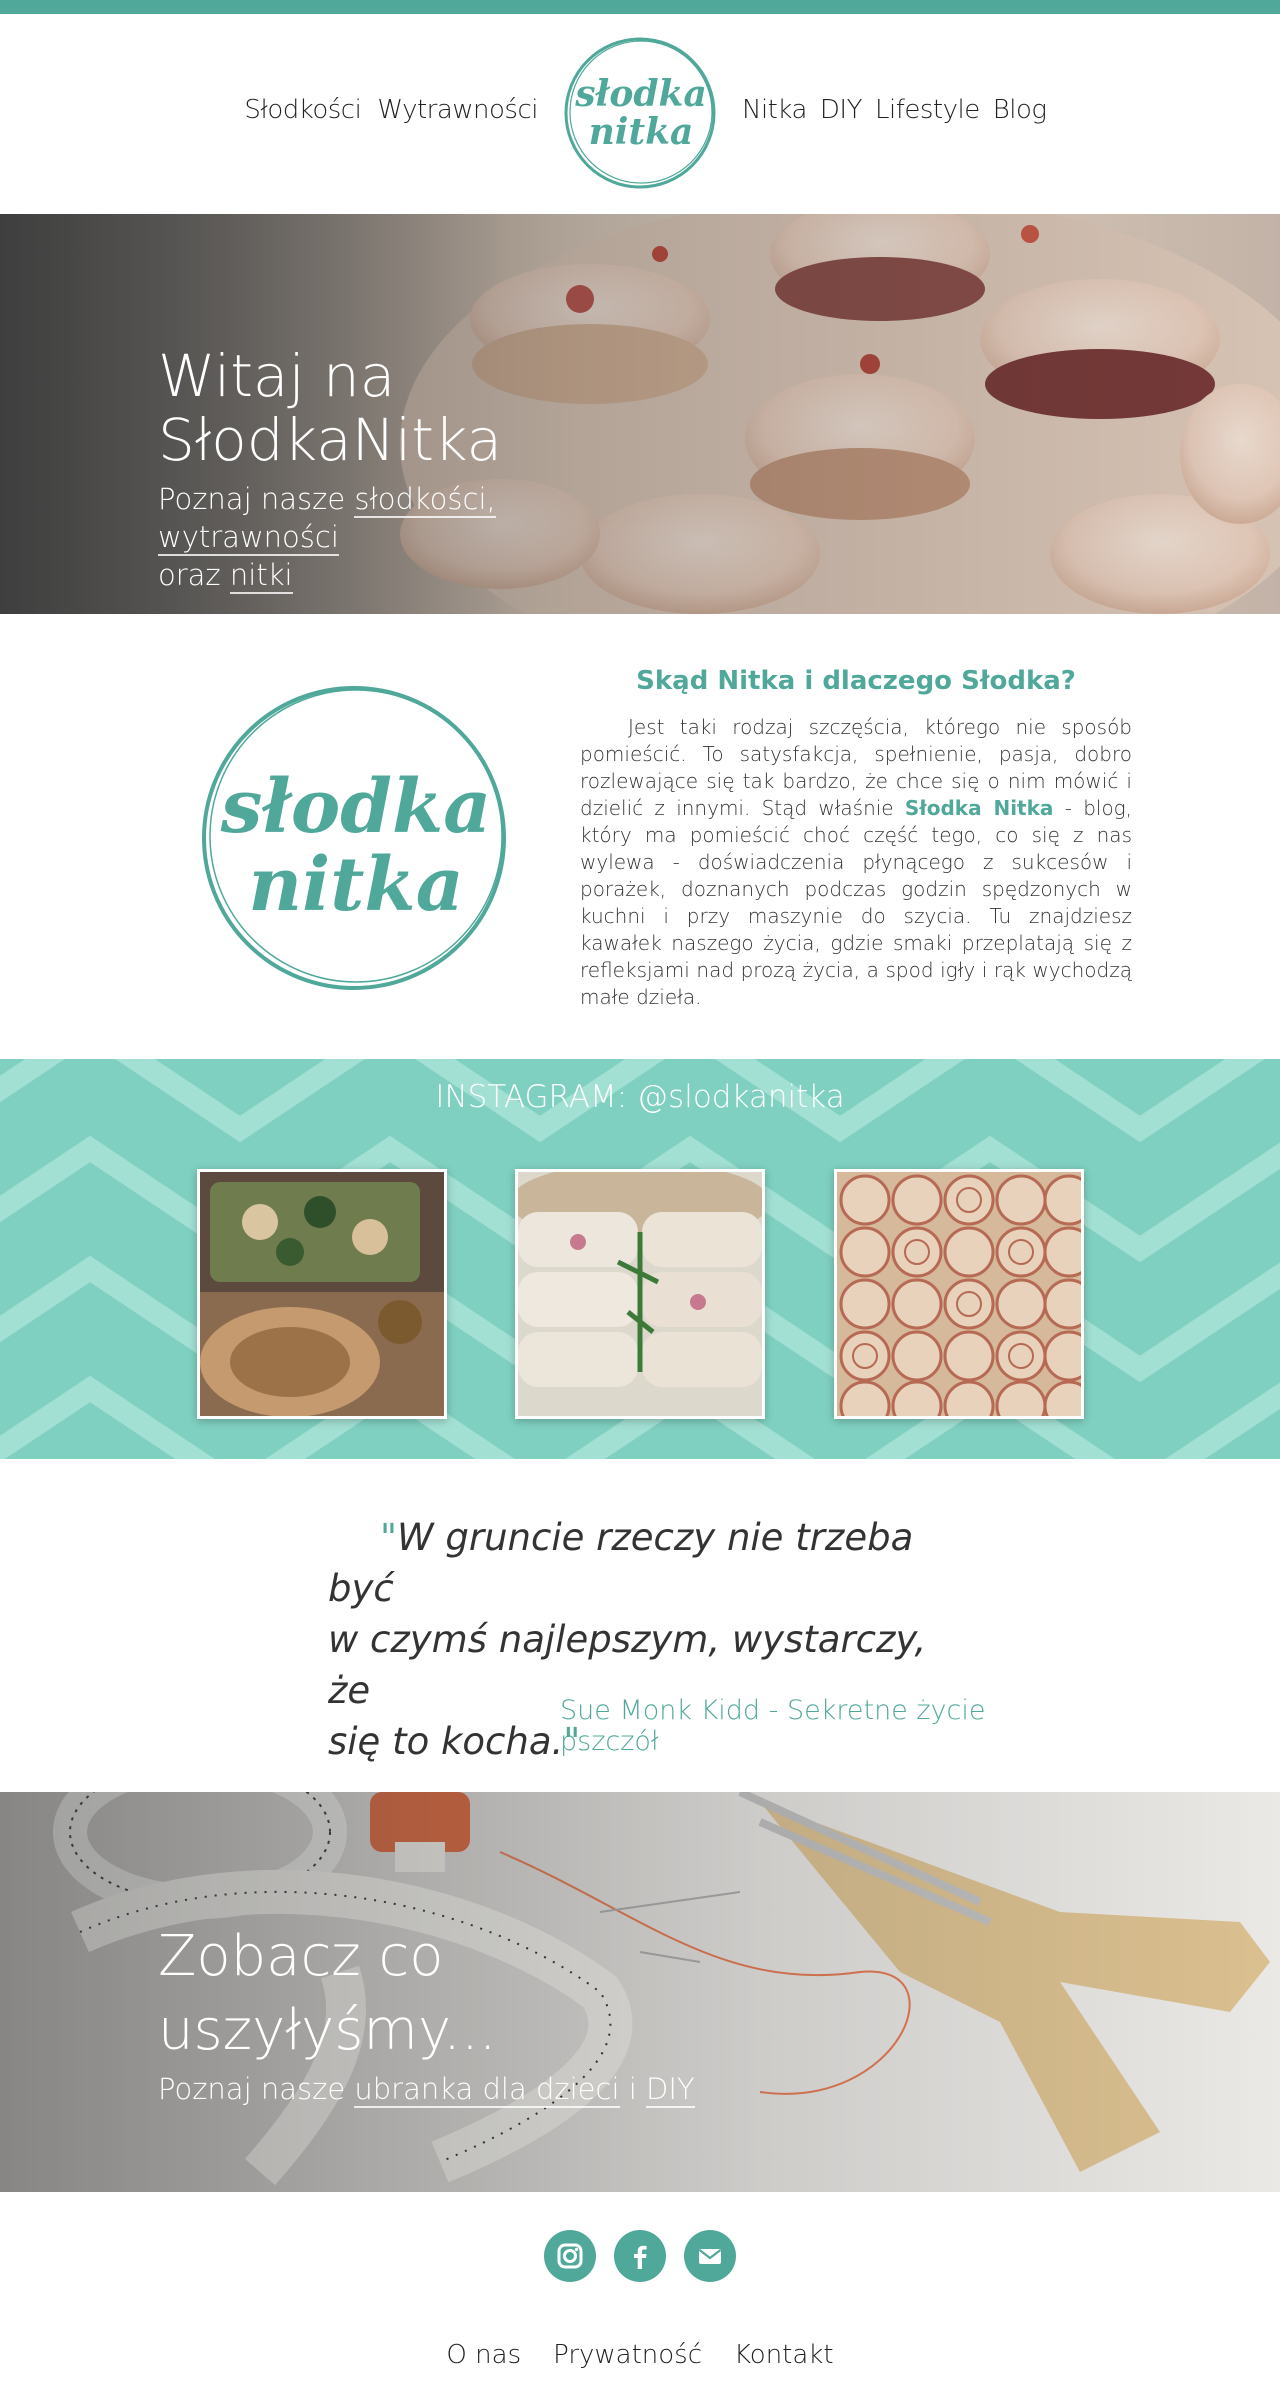 The width and height of the screenshot is (1280, 2392). What do you see at coordinates (640, 2256) in the screenshot?
I see `facebook-icon` at bounding box center [640, 2256].